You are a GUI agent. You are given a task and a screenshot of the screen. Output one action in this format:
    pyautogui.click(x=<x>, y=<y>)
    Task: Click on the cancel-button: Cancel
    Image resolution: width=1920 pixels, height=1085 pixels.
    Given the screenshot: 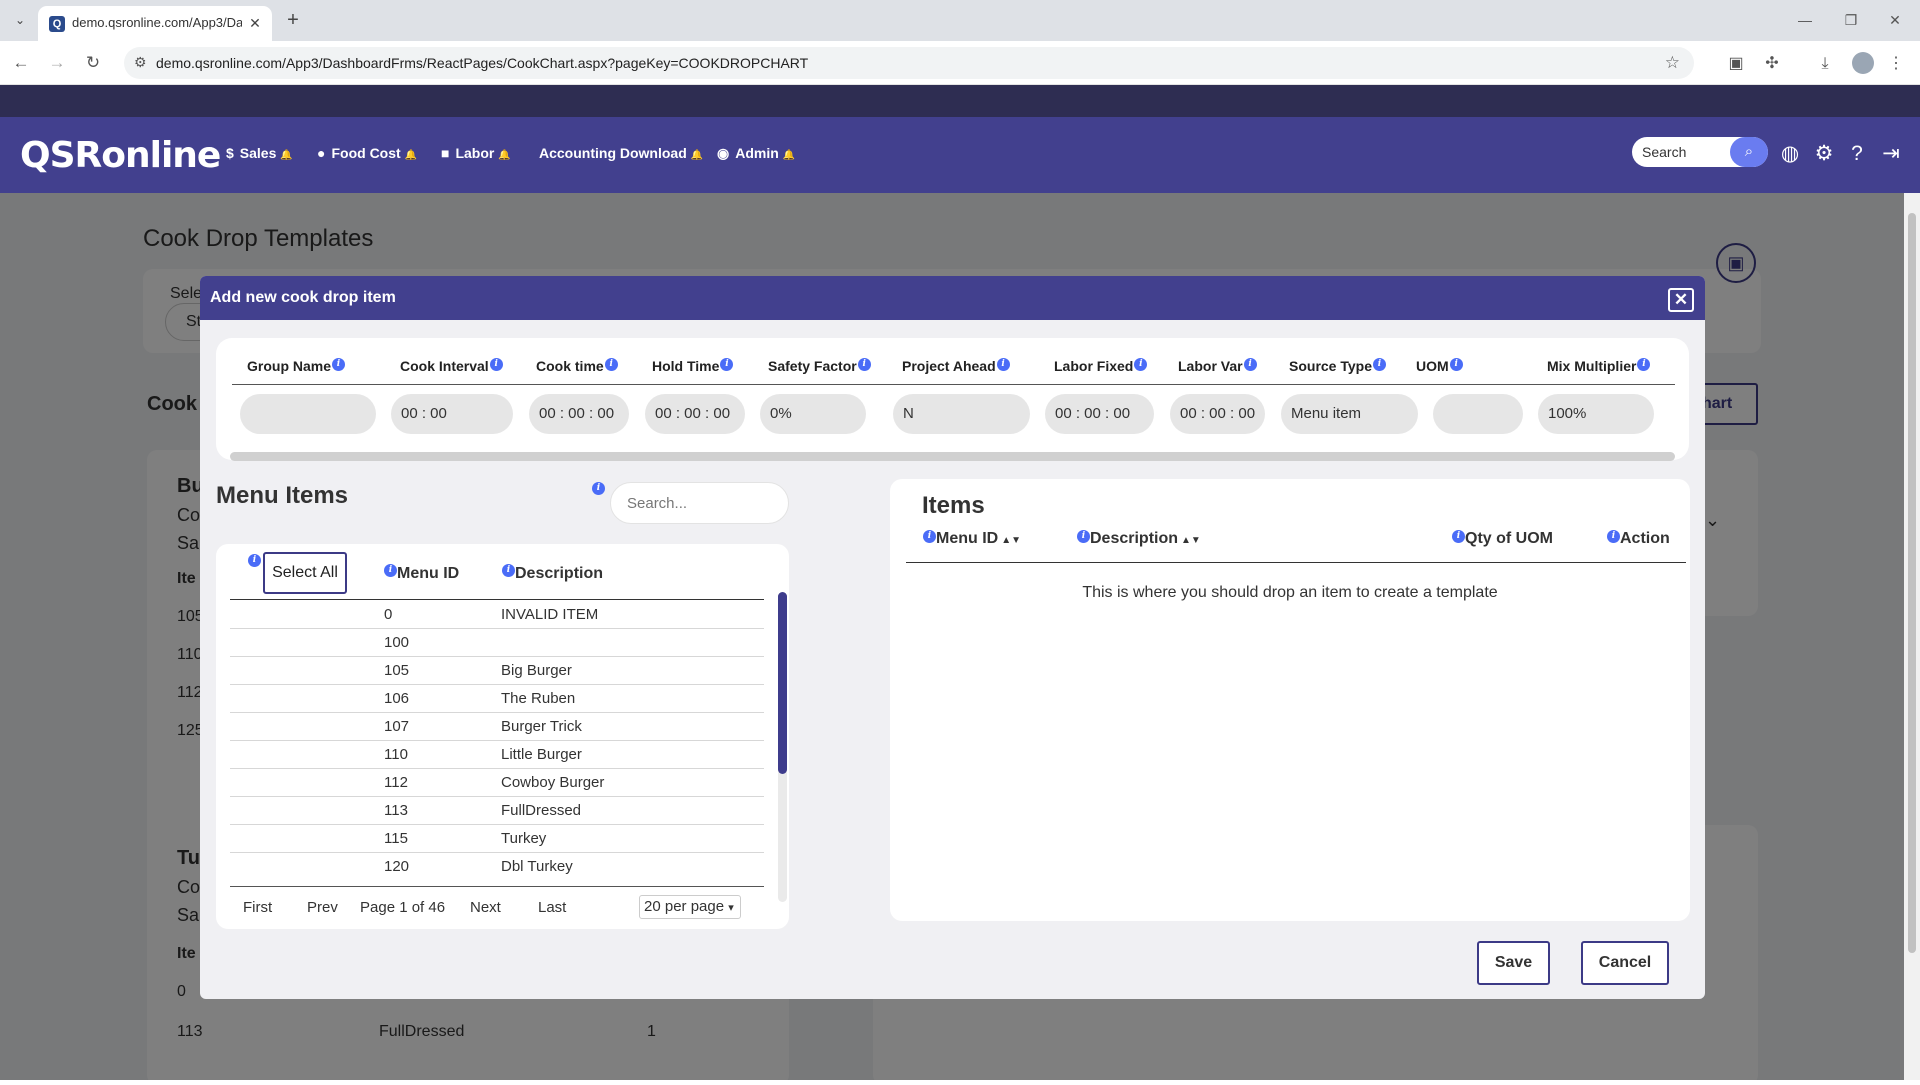 What is the action you would take?
    pyautogui.click(x=1625, y=963)
    